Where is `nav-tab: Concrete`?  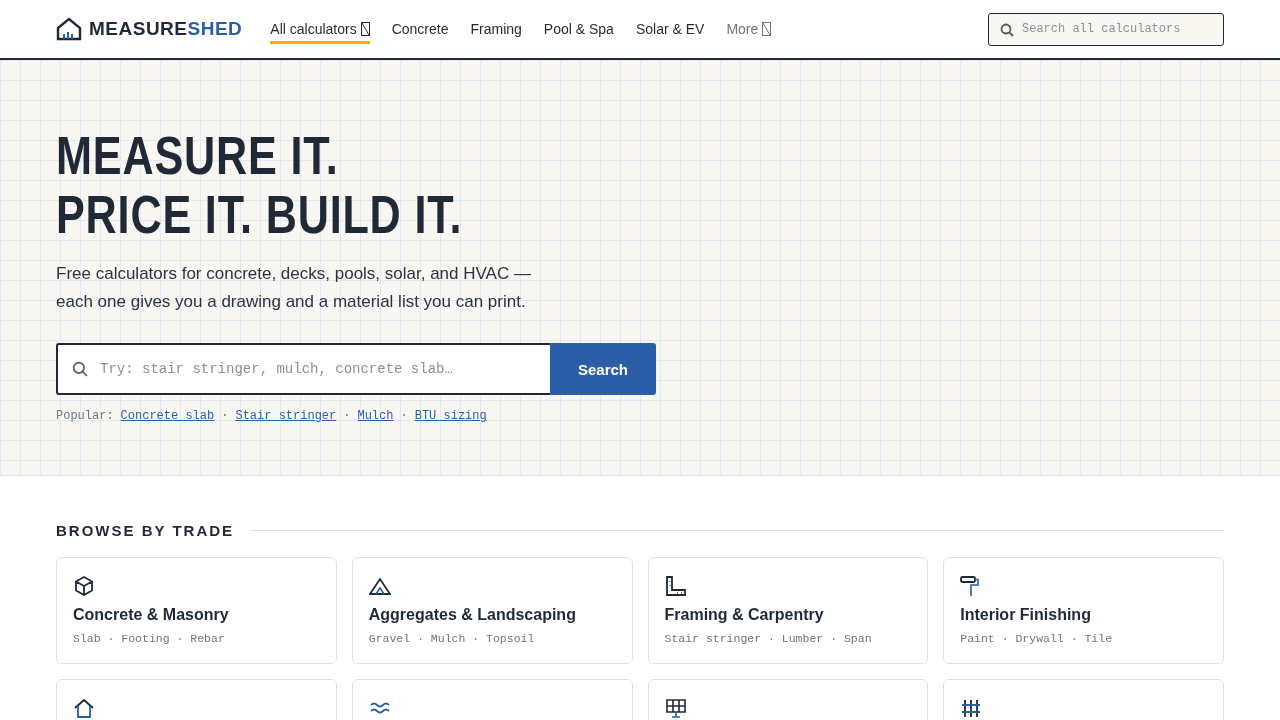
nav-tab: Concrete is located at coordinates (420, 29).